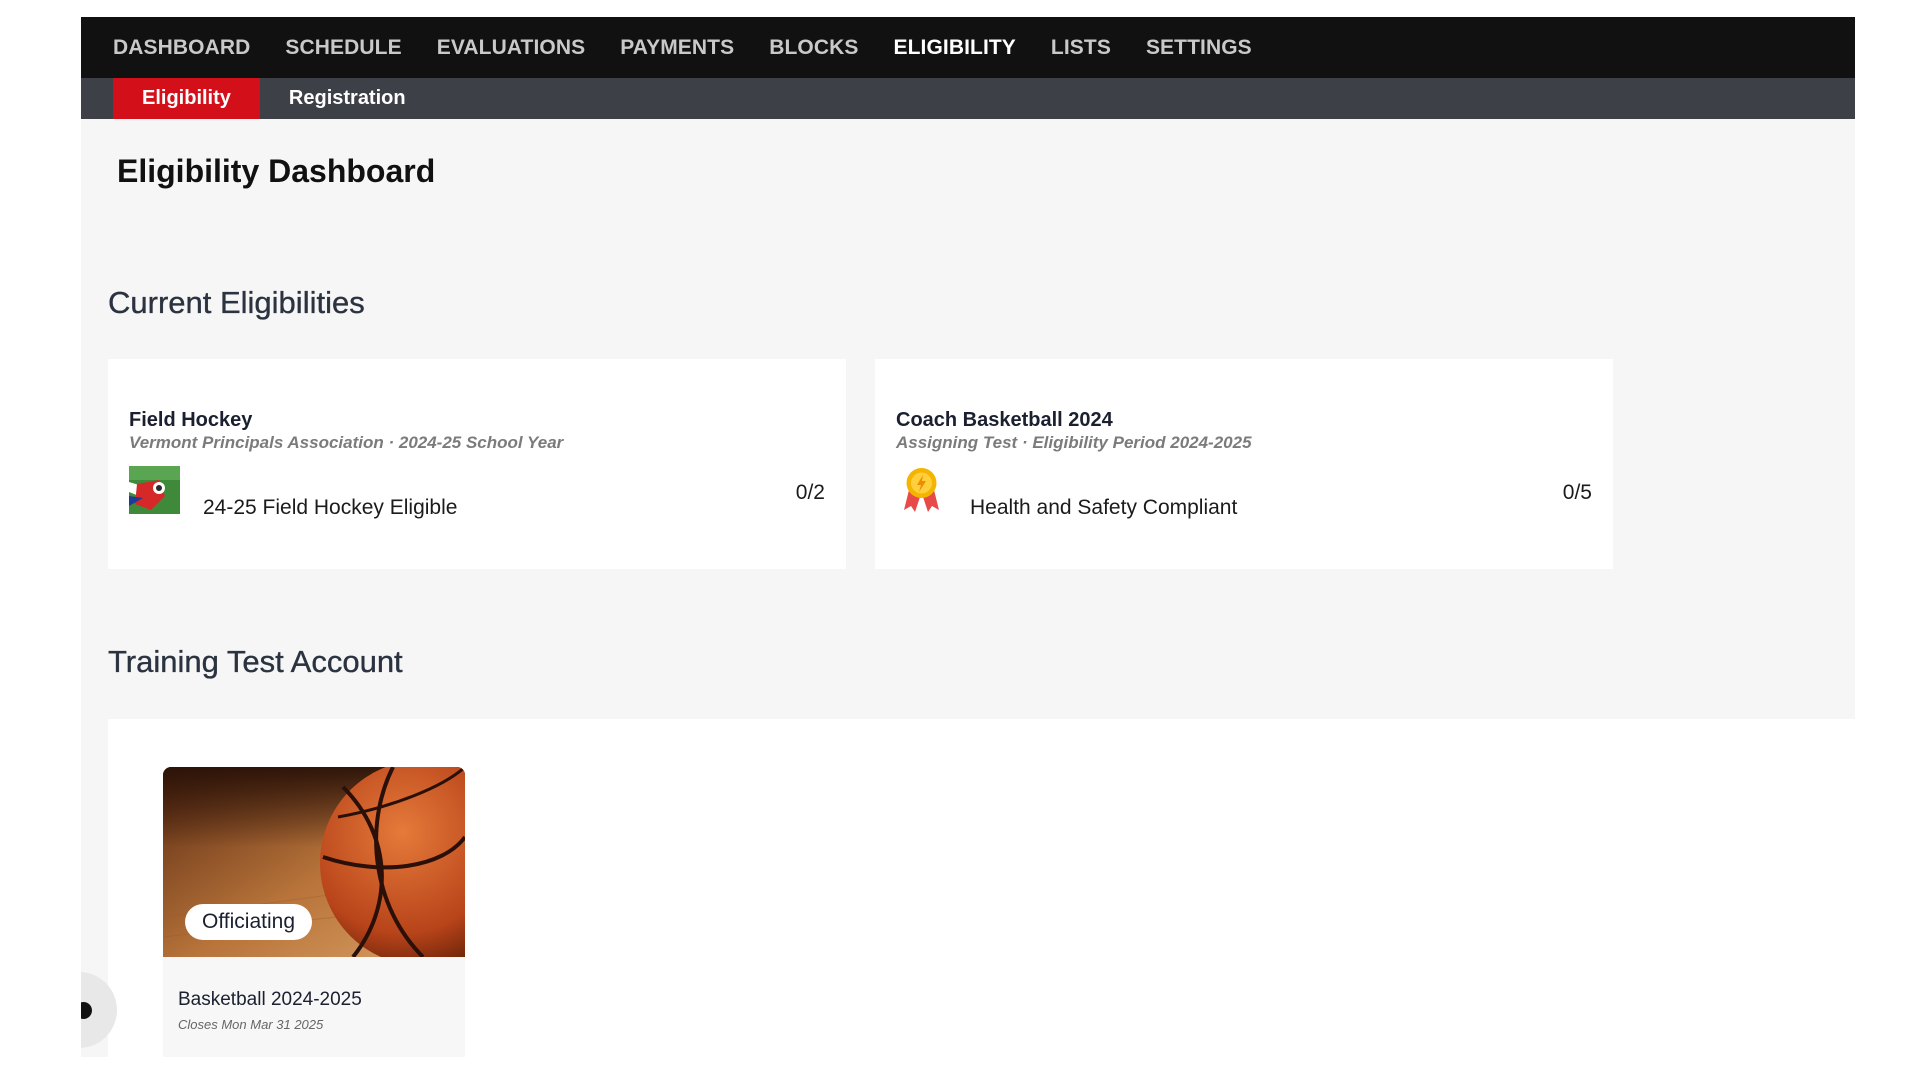 The height and width of the screenshot is (1080, 1920). I want to click on field-hockey-logo-icon, so click(154, 490).